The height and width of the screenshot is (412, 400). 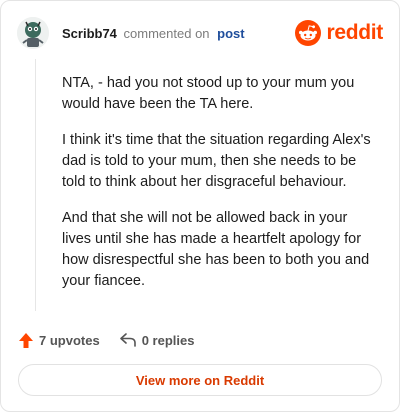 What do you see at coordinates (35, 185) in the screenshot?
I see `thread-line` at bounding box center [35, 185].